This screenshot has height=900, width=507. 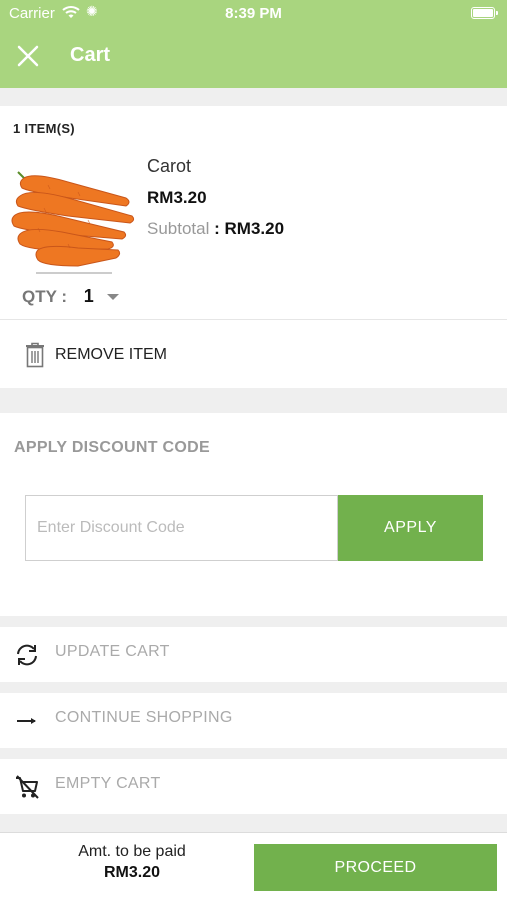 What do you see at coordinates (27, 787) in the screenshot?
I see `empty-cart-icon` at bounding box center [27, 787].